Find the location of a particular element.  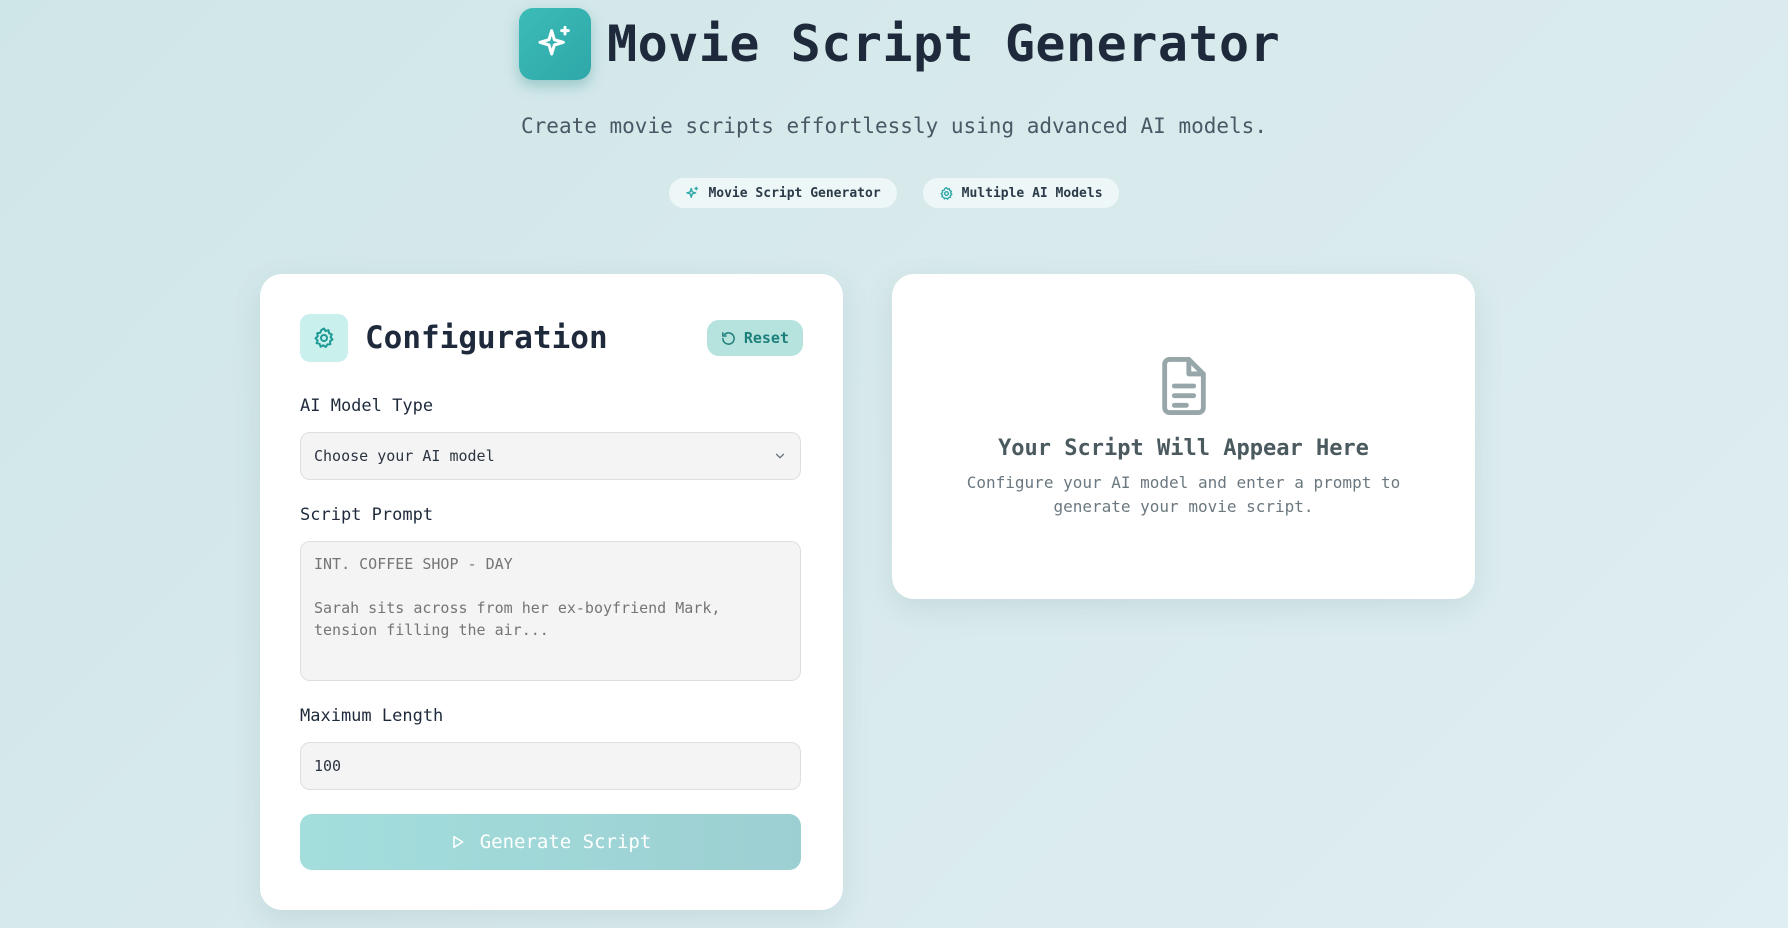

reset-label: Reset is located at coordinates (766, 338).